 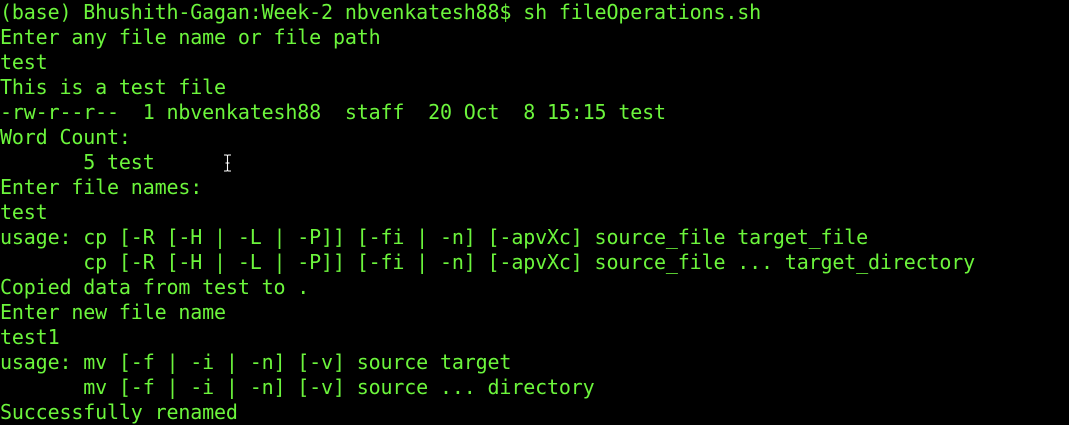 What do you see at coordinates (113, 312) in the screenshot?
I see `terminal-line: Enter new file name` at bounding box center [113, 312].